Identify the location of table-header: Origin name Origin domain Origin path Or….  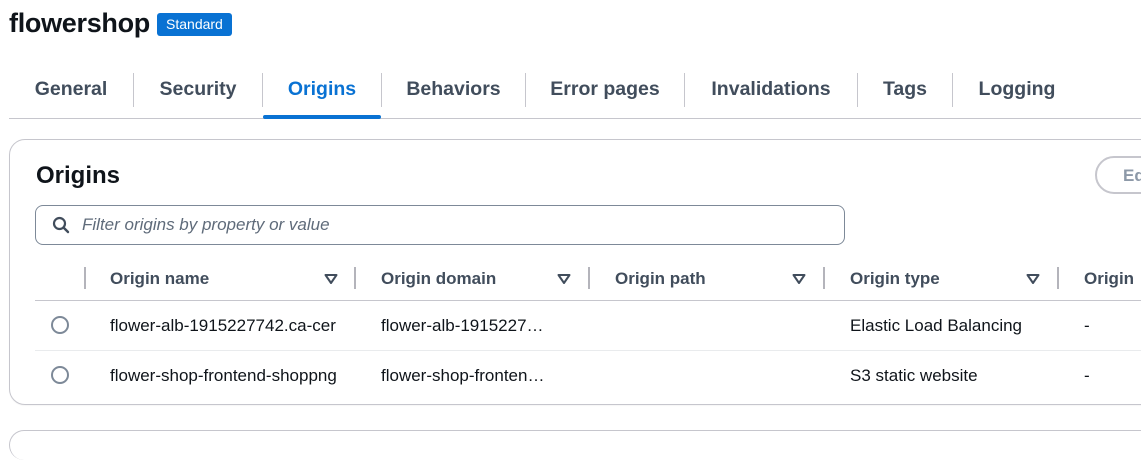
(588, 280).